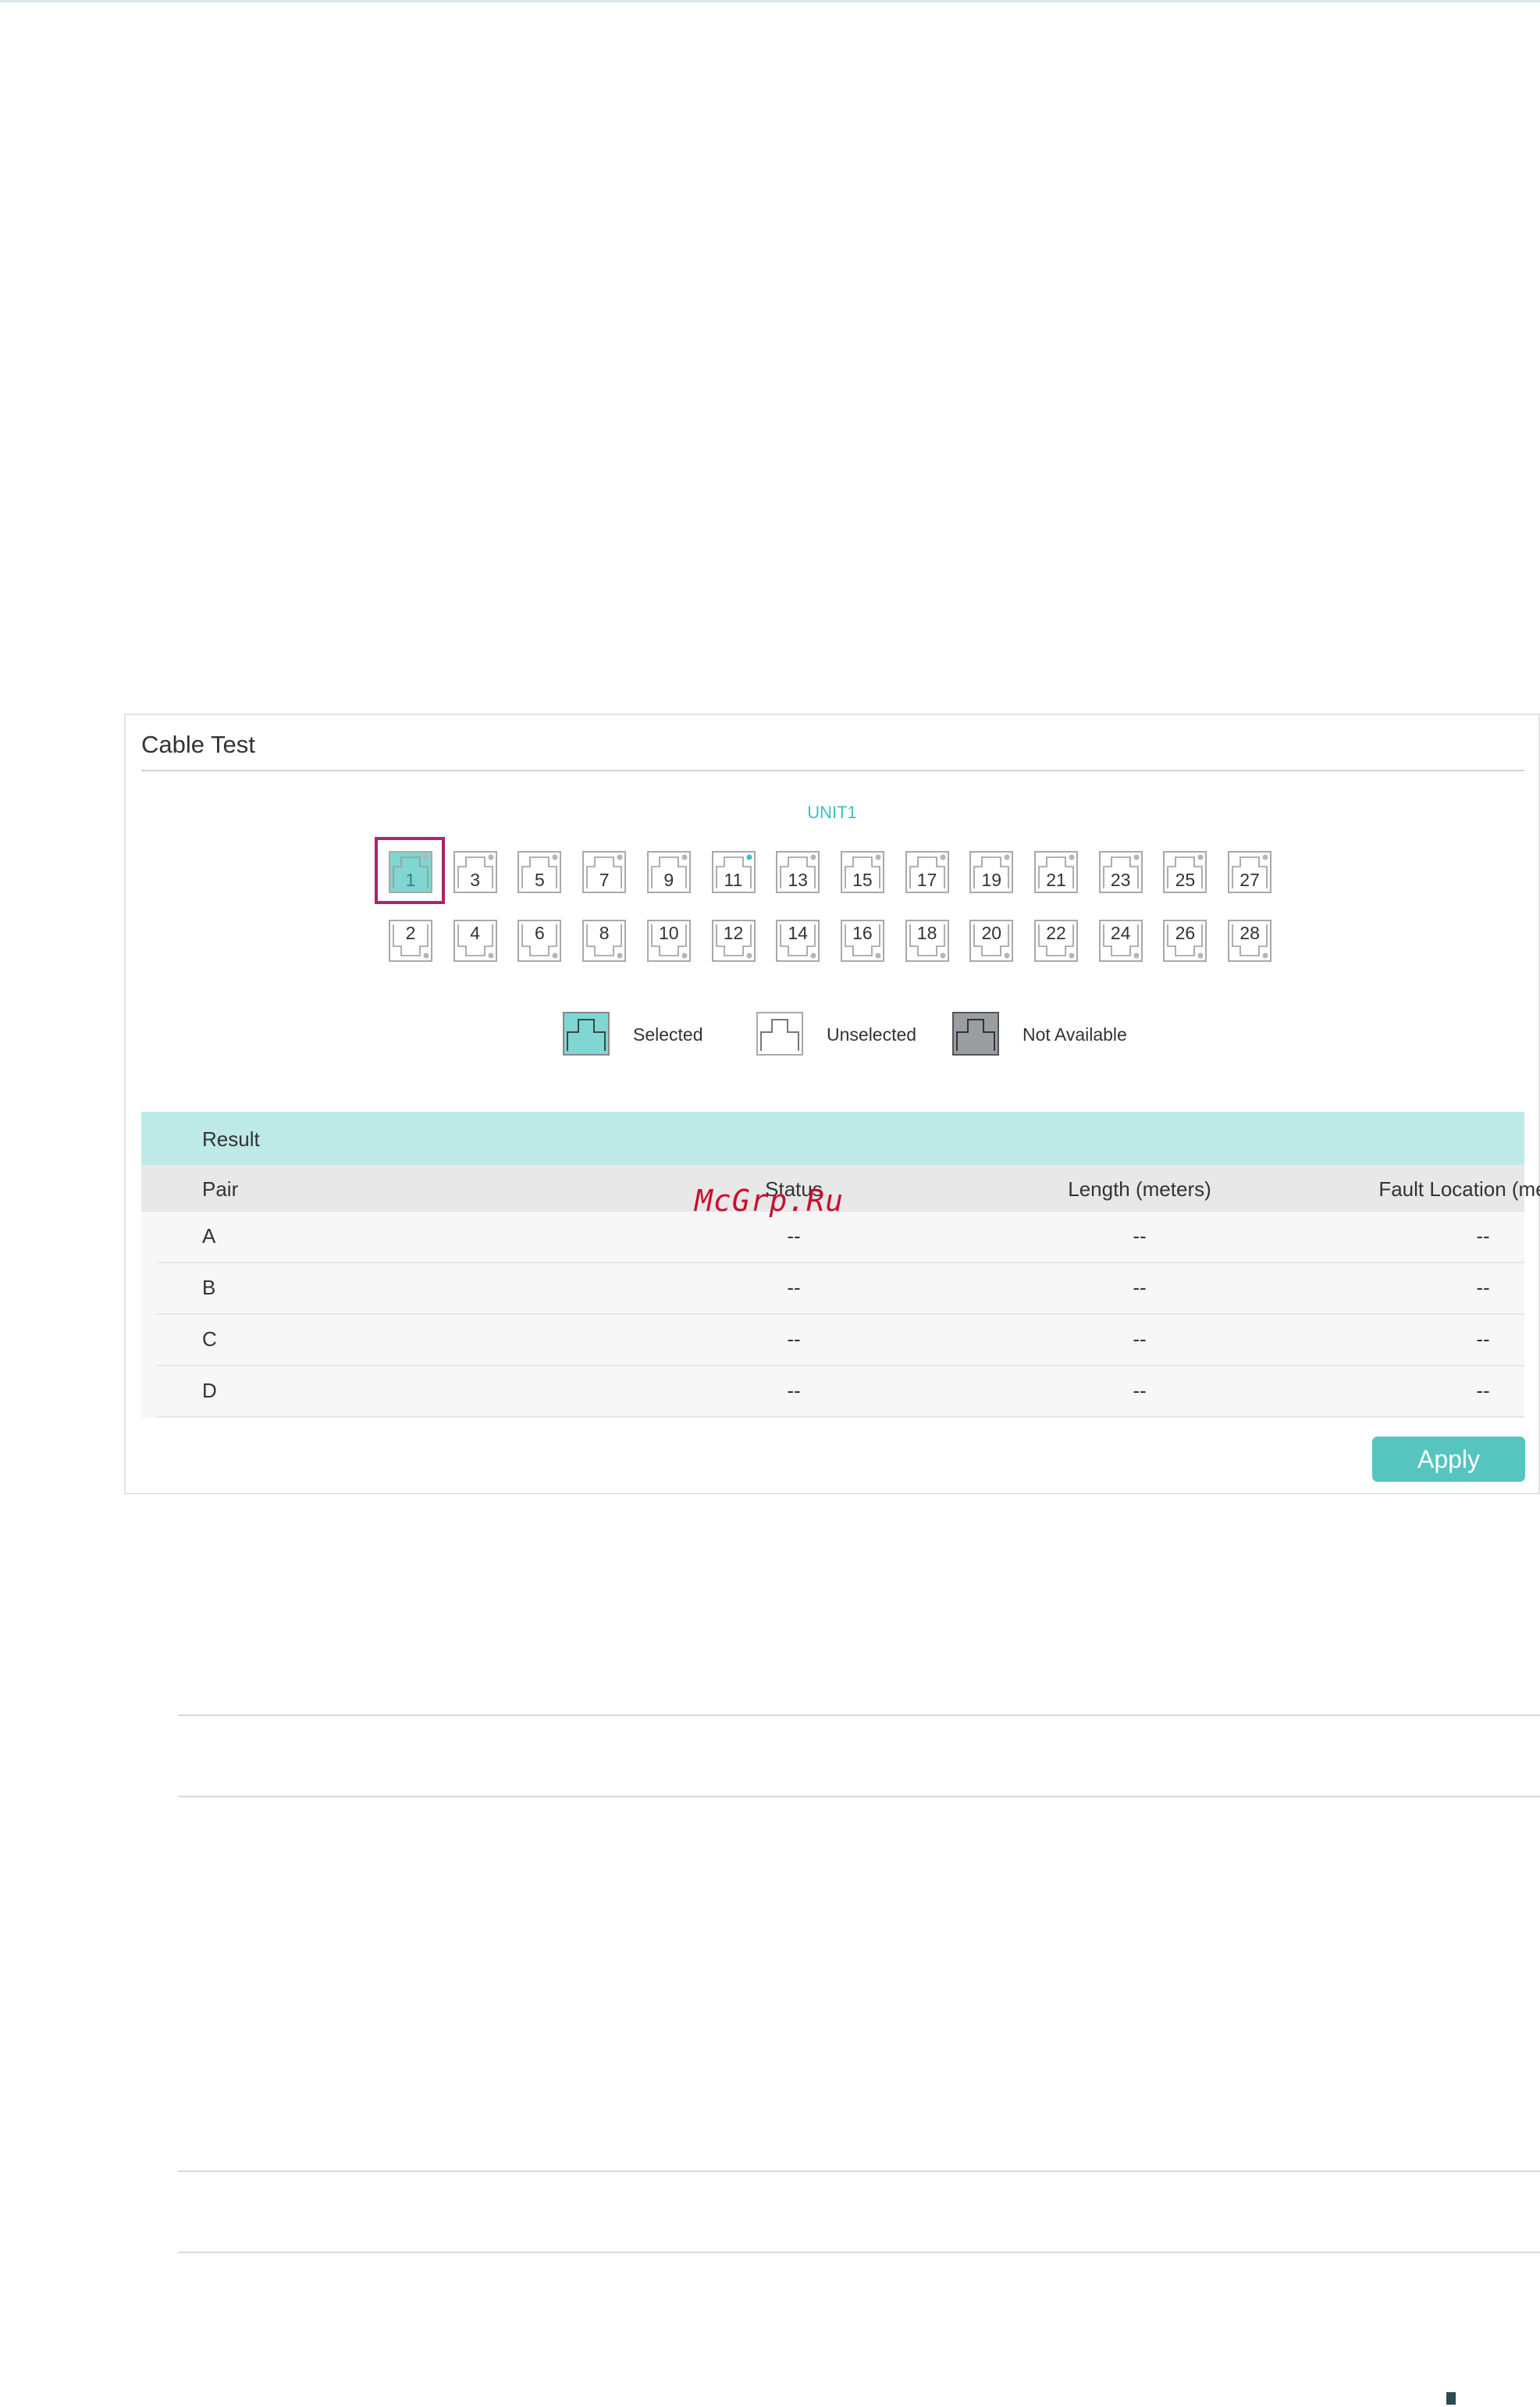  I want to click on port-3: 3, so click(475, 872).